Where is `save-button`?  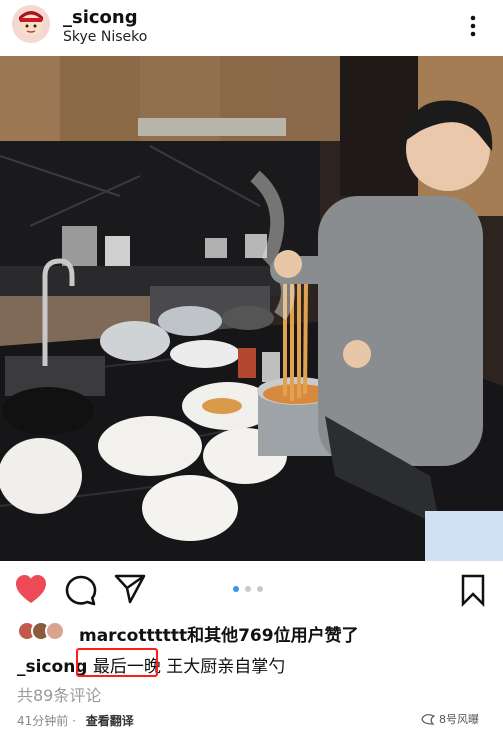
save-button is located at coordinates (473, 590).